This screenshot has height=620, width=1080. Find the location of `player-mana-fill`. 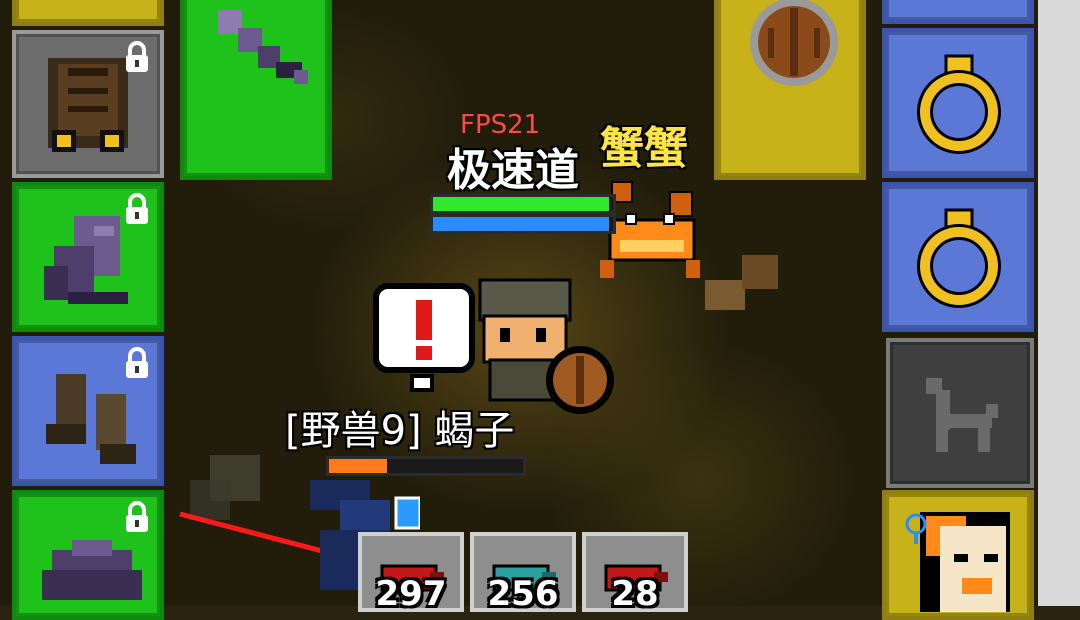

player-mana-fill is located at coordinates (521, 224).